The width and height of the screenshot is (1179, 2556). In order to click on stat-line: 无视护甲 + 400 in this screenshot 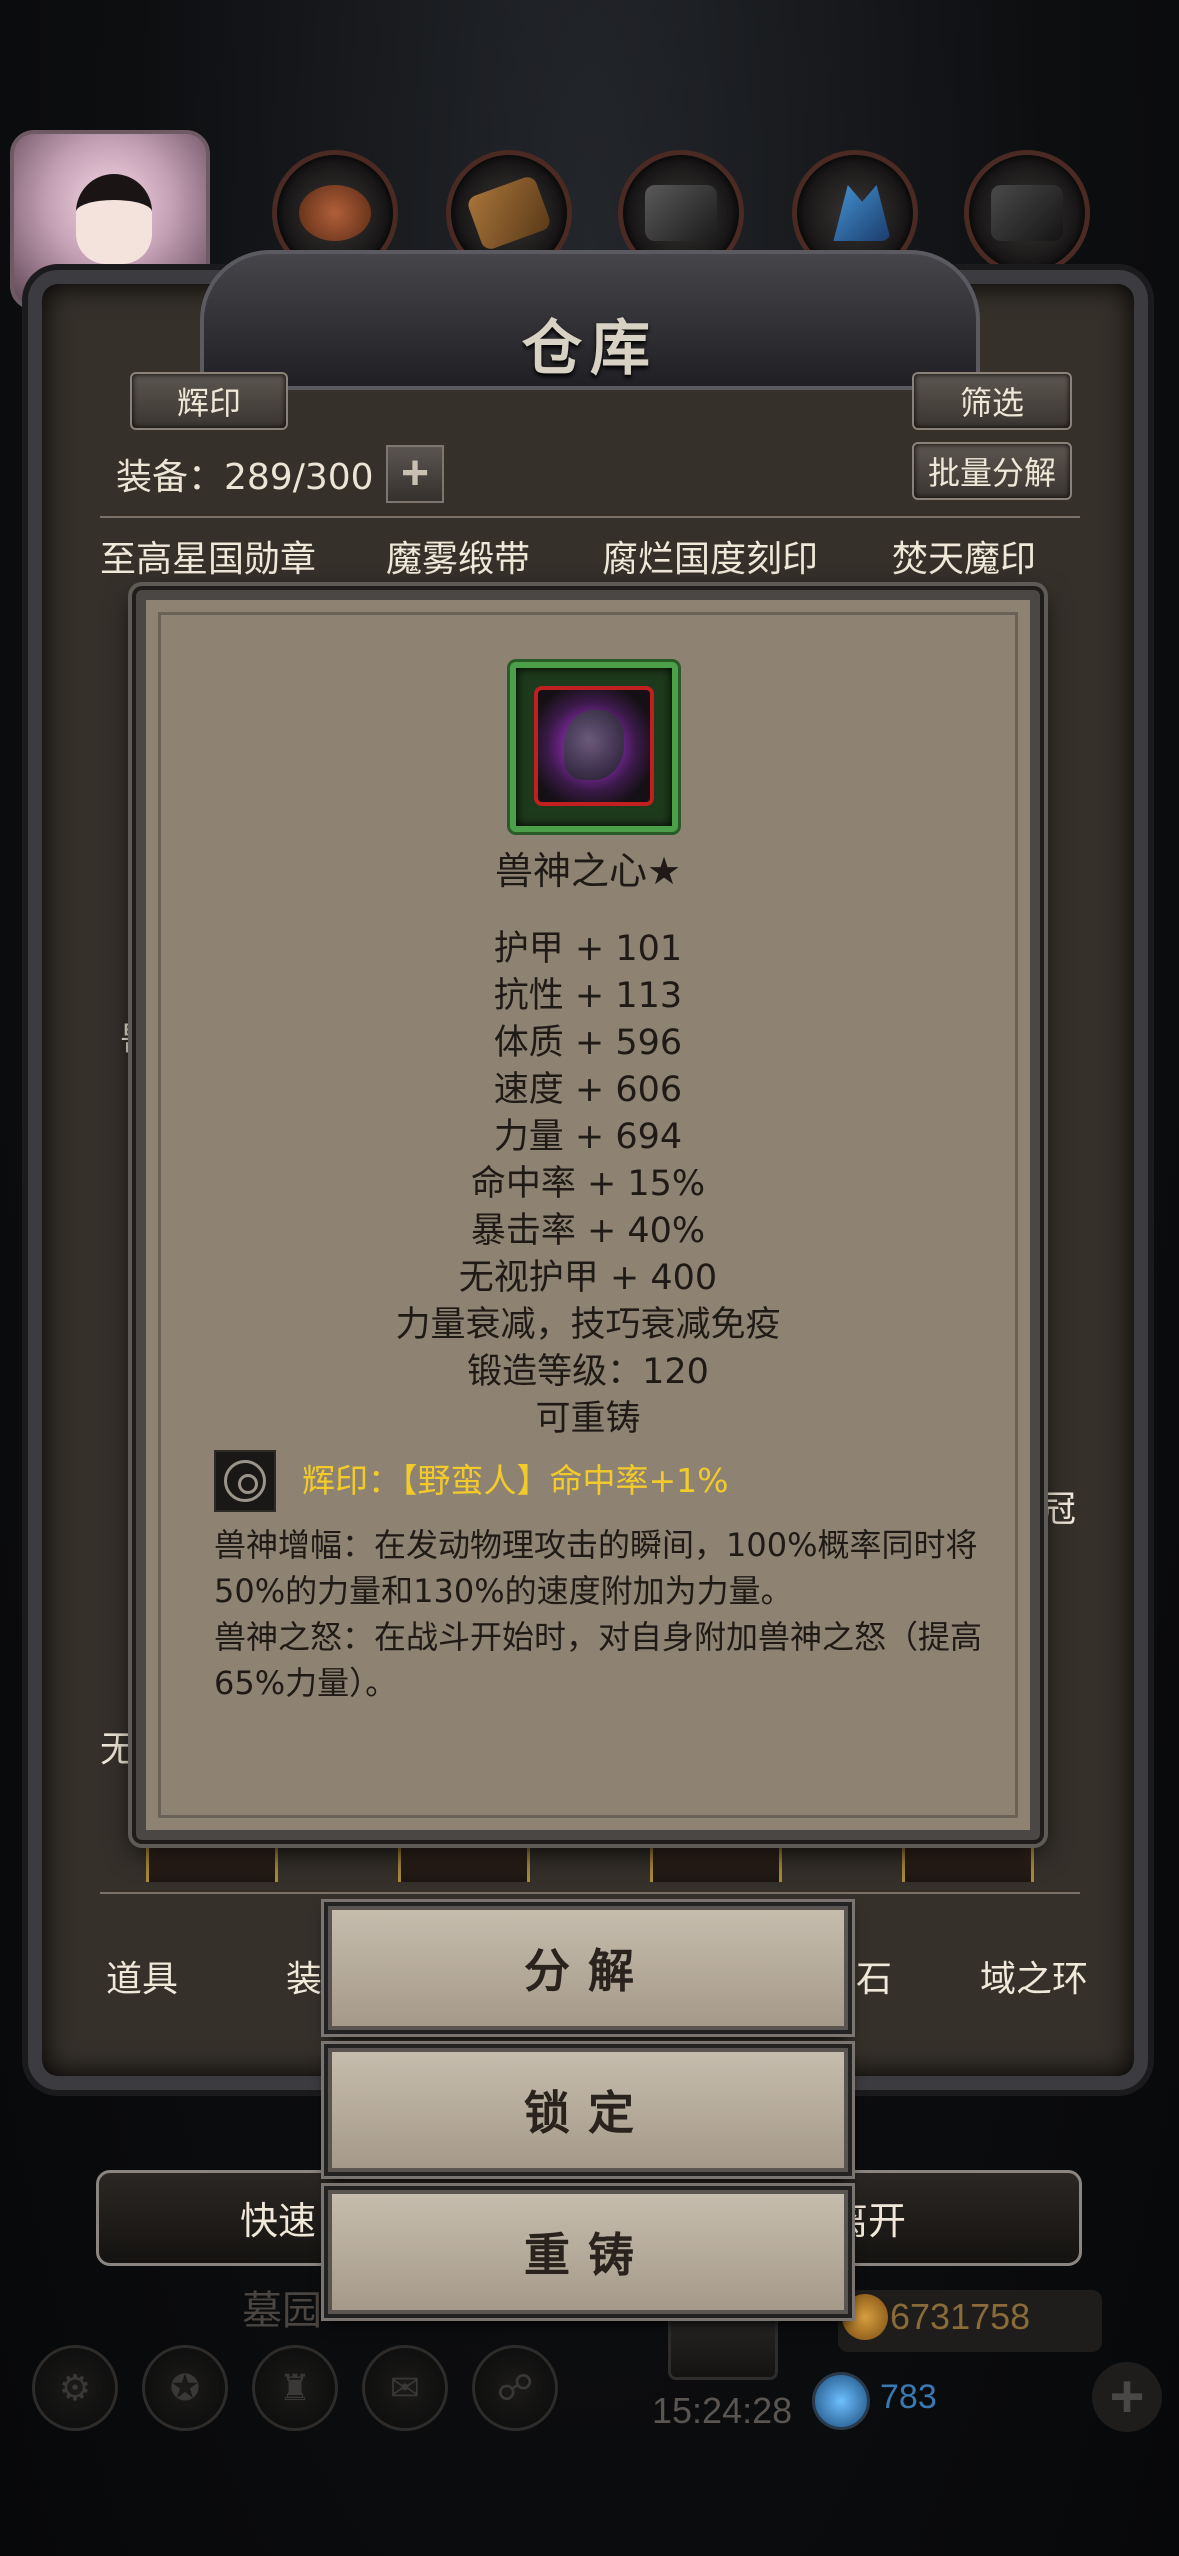, I will do `click(588, 1278)`.